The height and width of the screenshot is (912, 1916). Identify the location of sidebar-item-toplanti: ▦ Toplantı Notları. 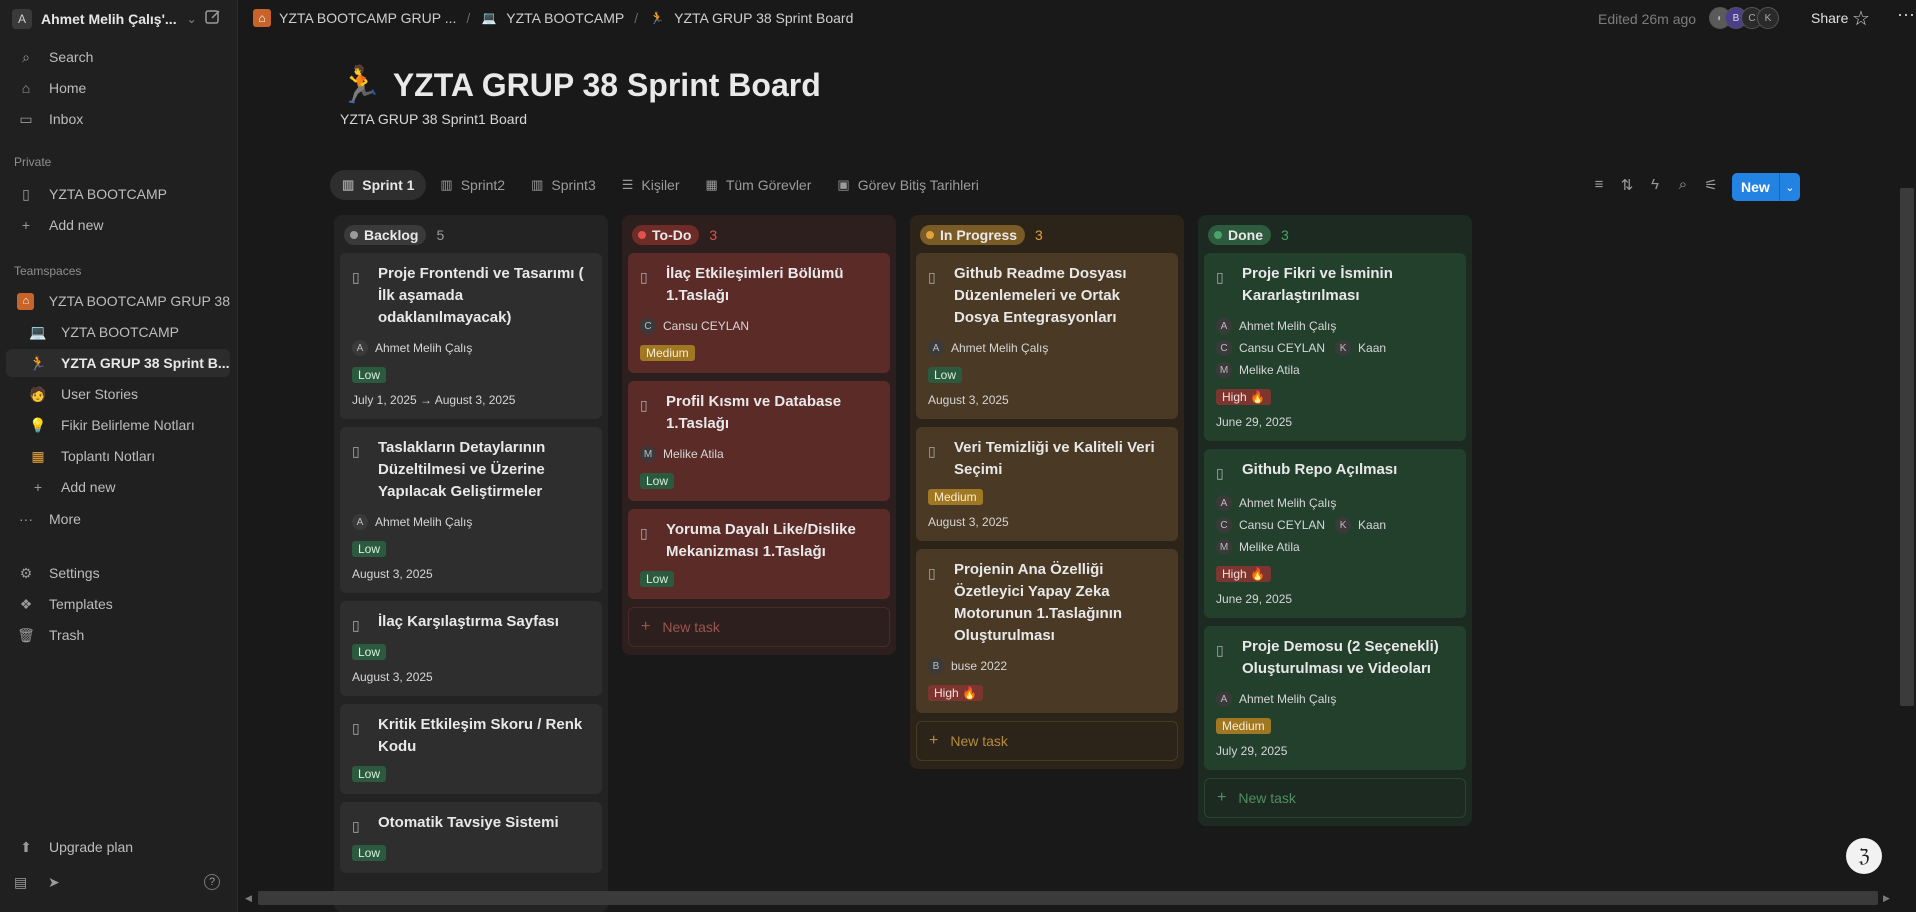
(118, 456).